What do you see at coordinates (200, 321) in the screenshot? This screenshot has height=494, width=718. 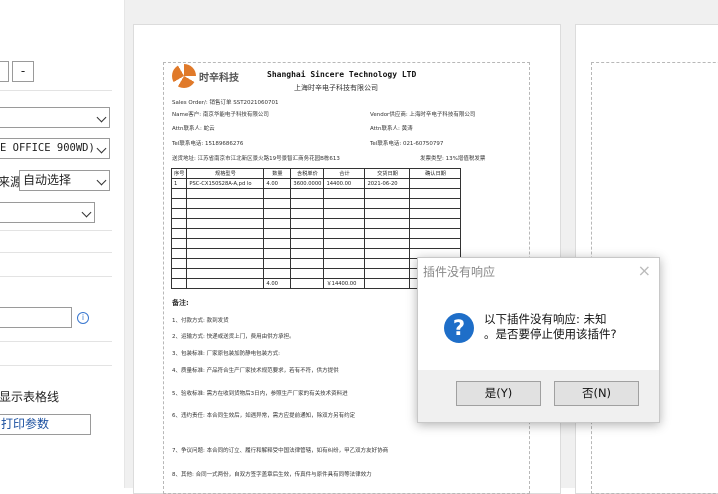 I see `remark-line: 1、付款方式: 款到发货` at bounding box center [200, 321].